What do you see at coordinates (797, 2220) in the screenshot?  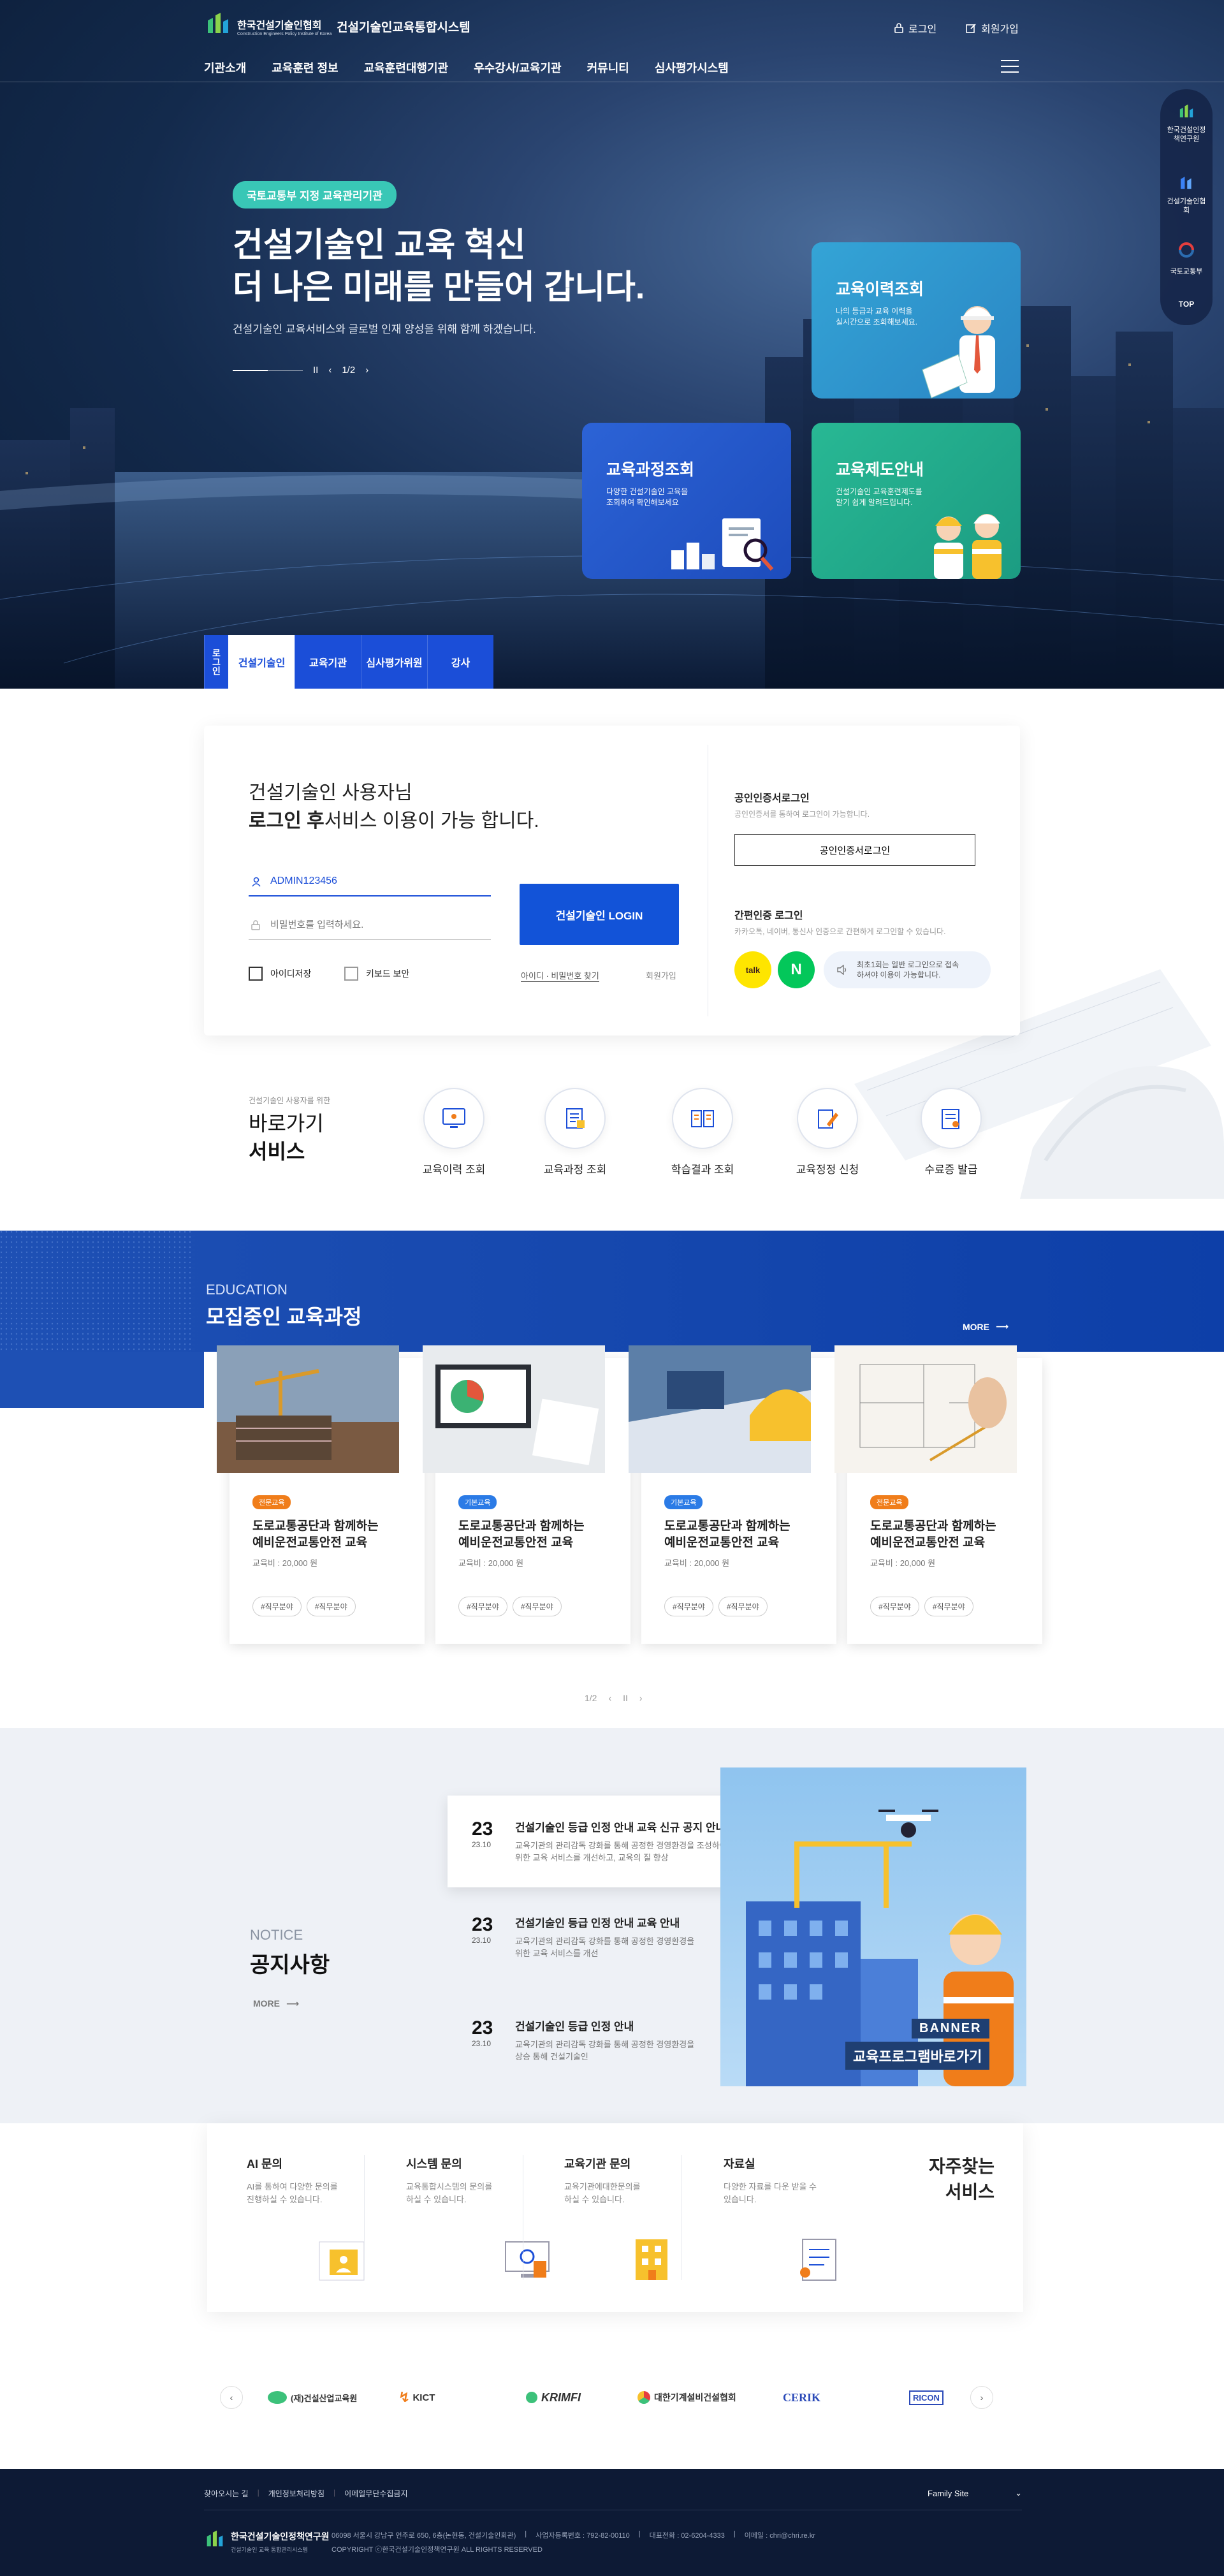 I see `faq-archive: 자료실 다양한 자료를 다운 받을 수 있습니다.` at bounding box center [797, 2220].